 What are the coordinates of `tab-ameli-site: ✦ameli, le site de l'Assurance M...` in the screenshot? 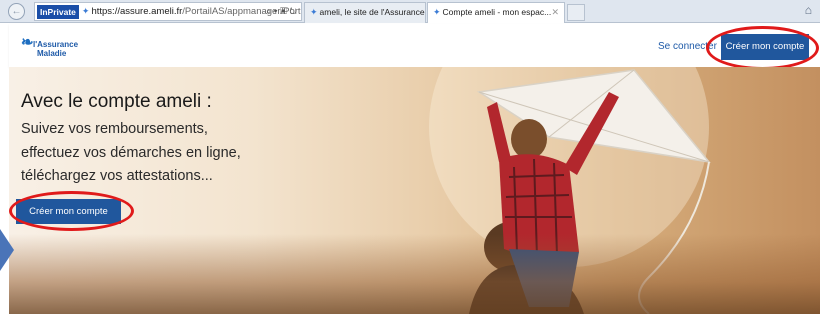 It's located at (365, 12).